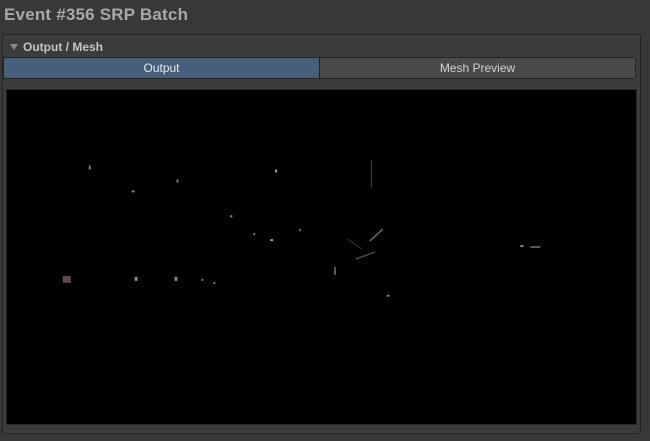 This screenshot has height=441, width=650. Describe the element at coordinates (63, 47) in the screenshot. I see `section-title: Output / Mesh` at that location.